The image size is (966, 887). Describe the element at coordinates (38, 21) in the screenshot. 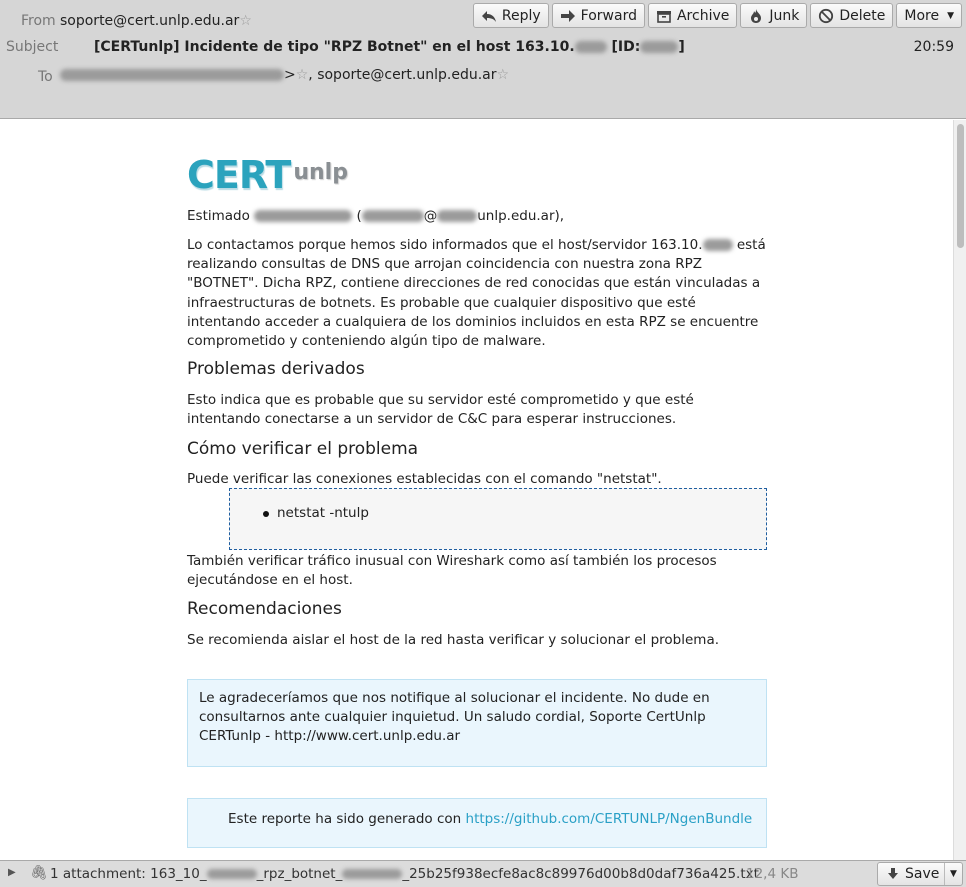

I see `from-label: From` at that location.